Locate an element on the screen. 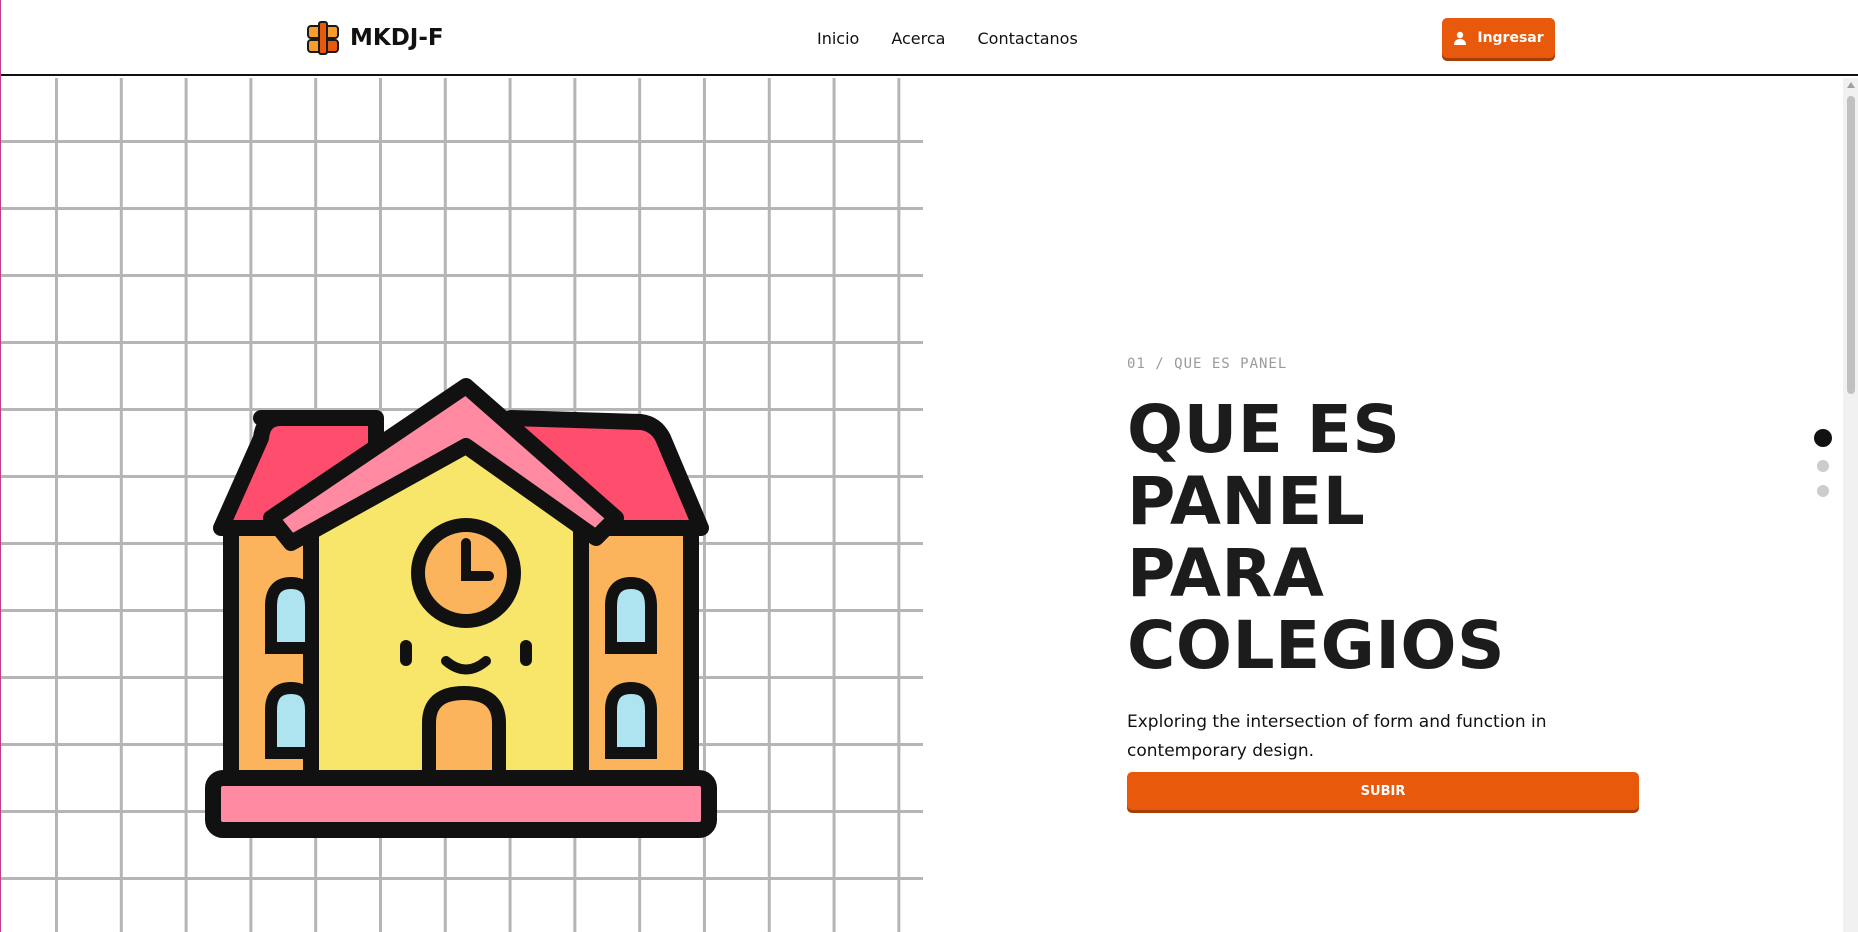 This screenshot has height=932, width=1858. main-nav: Inicio Acerca Contactanos is located at coordinates (947, 38).